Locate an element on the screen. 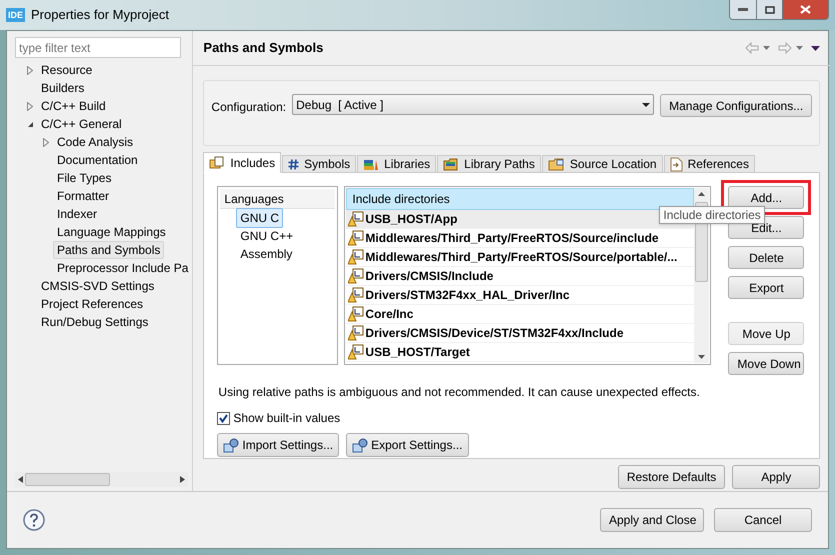  configuration-dropdown: Debug [ Active ] is located at coordinates (473, 104).